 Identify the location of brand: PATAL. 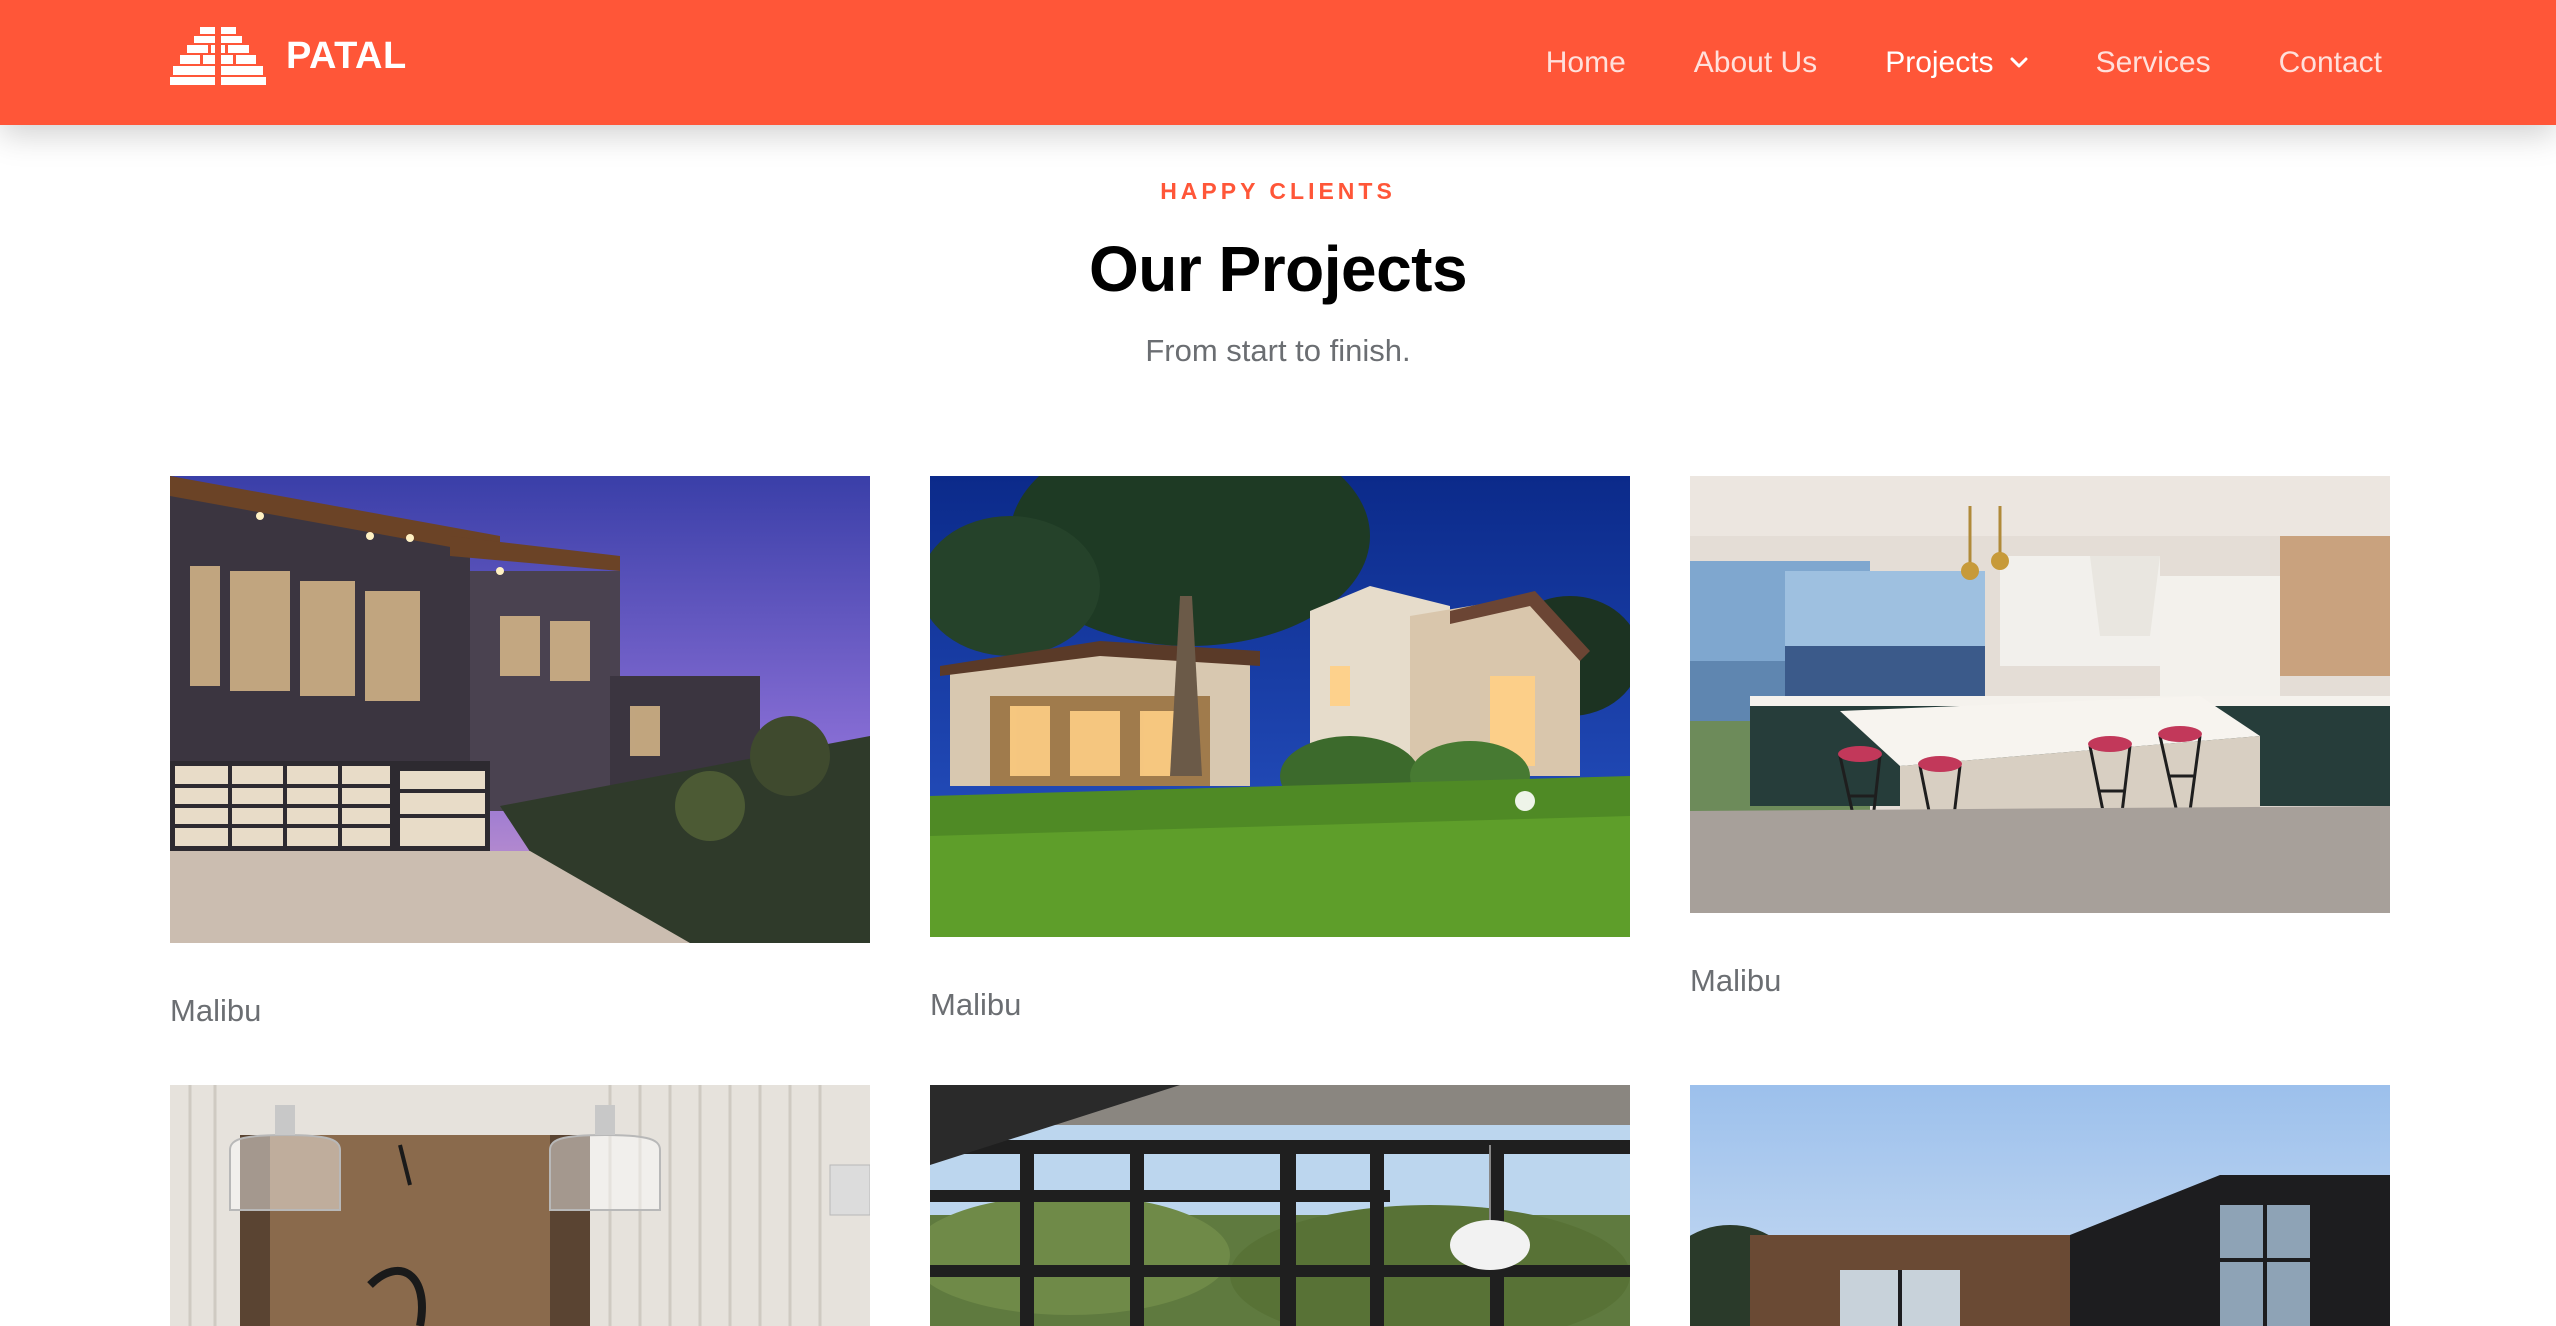
(288, 56).